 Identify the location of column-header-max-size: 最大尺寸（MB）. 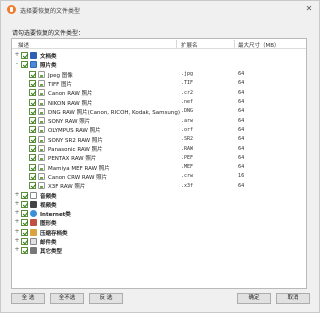
(259, 45).